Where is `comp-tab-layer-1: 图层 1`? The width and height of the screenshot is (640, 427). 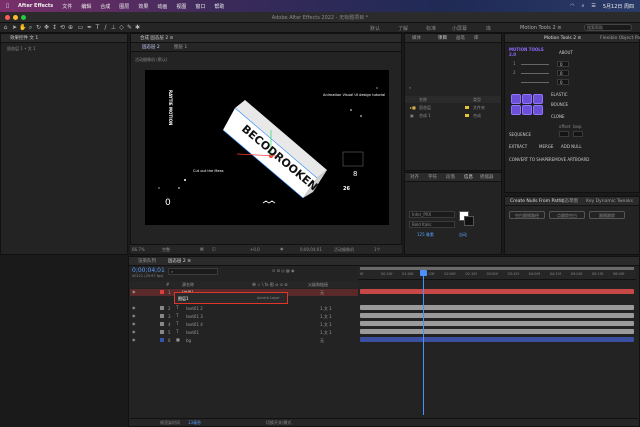 comp-tab-layer-1: 图层 1 is located at coordinates (180, 47).